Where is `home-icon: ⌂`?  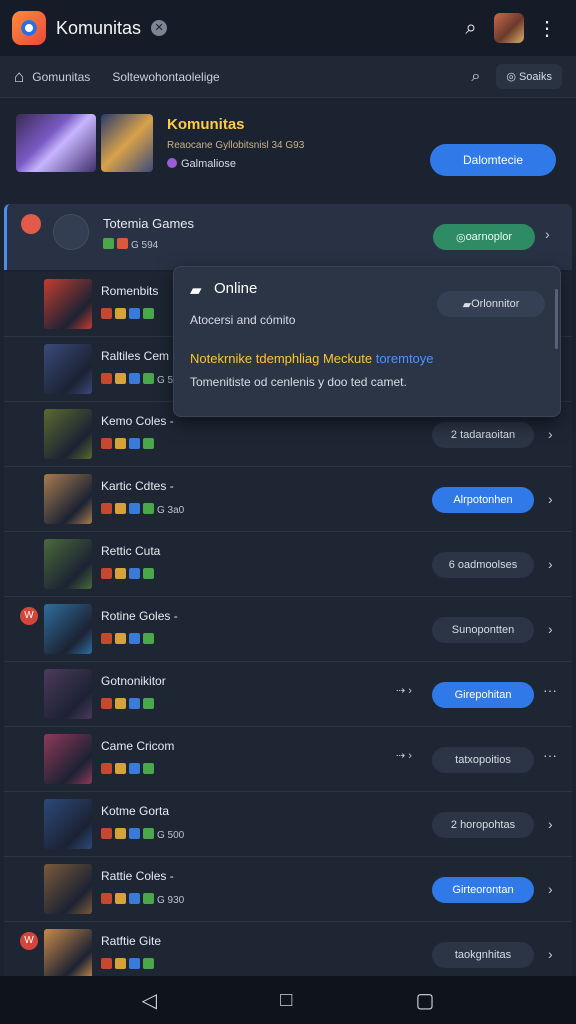 home-icon: ⌂ is located at coordinates (19, 77).